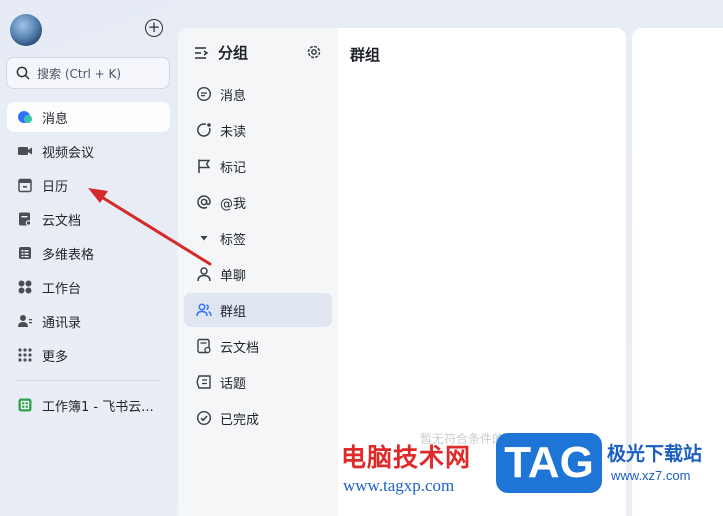 This screenshot has height=516, width=723. What do you see at coordinates (258, 94) in the screenshot?
I see `group-item-messages: 消息` at bounding box center [258, 94].